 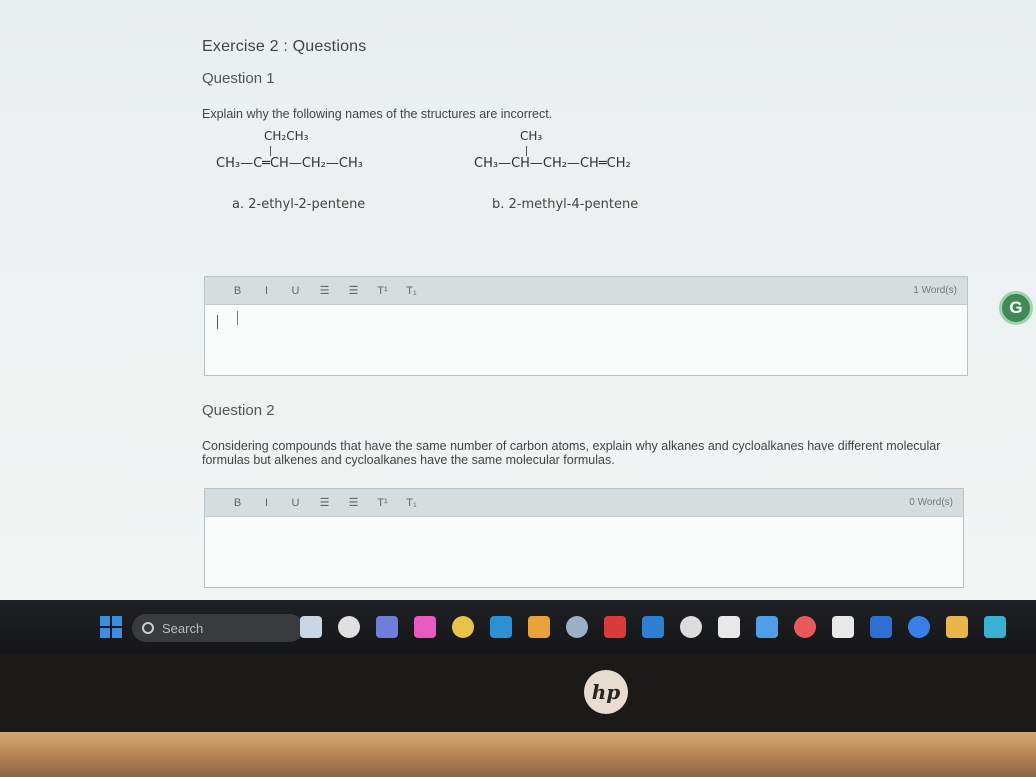 I want to click on editor-2-textarea, so click(x=584, y=552).